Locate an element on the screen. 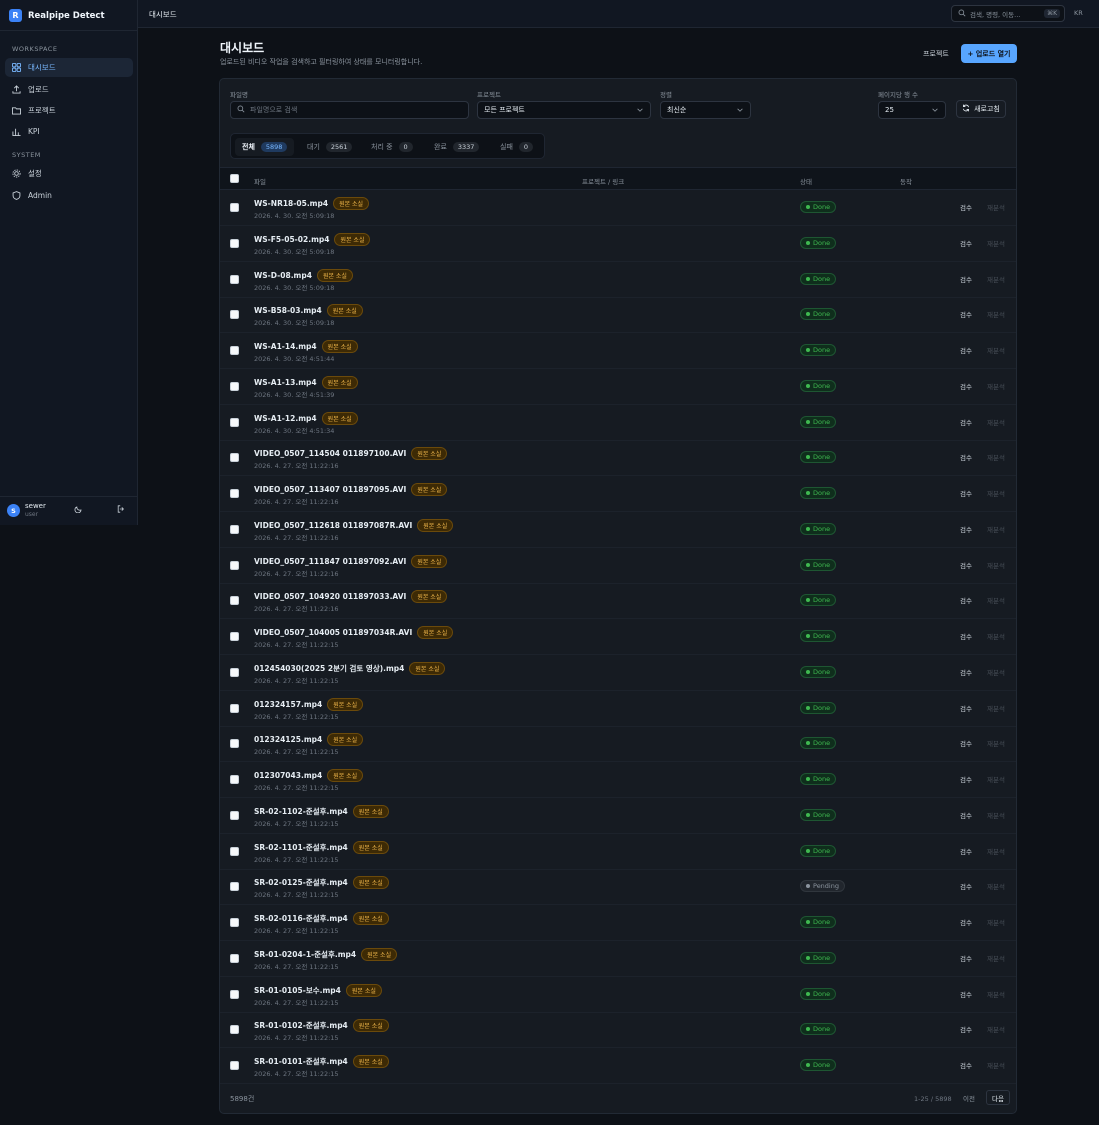 The height and width of the screenshot is (1125, 1099). language-toggle: KR is located at coordinates (1078, 13).